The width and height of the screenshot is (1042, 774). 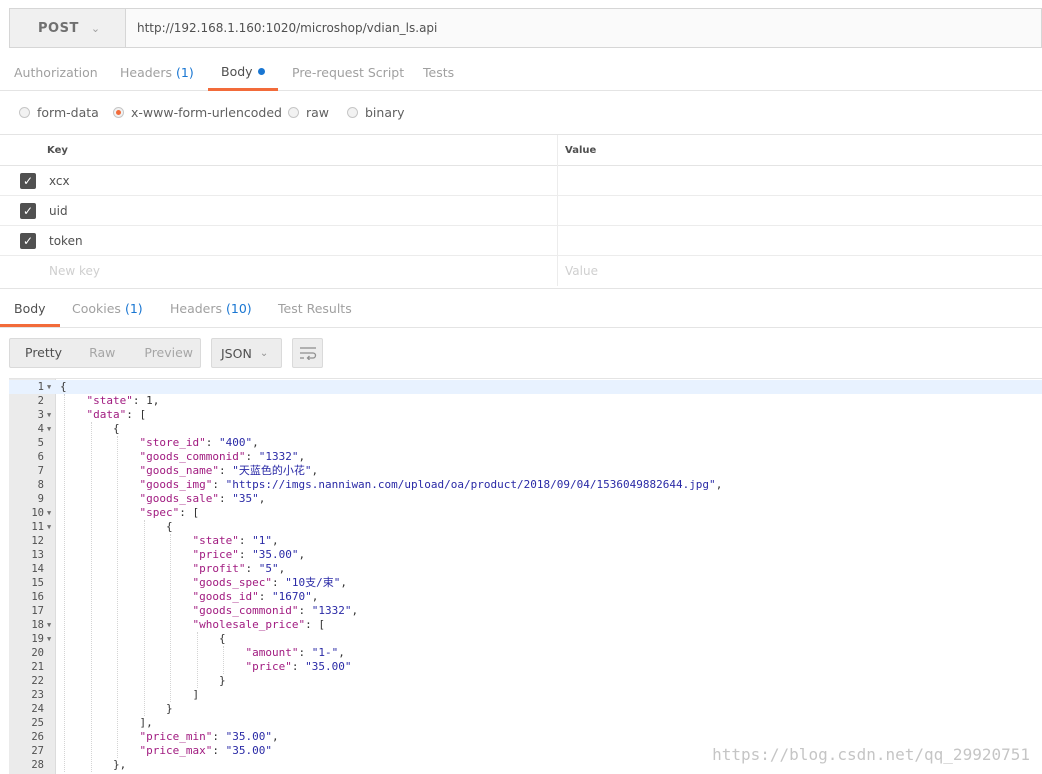 I want to click on json-key: "goods_id", so click(x=225, y=596).